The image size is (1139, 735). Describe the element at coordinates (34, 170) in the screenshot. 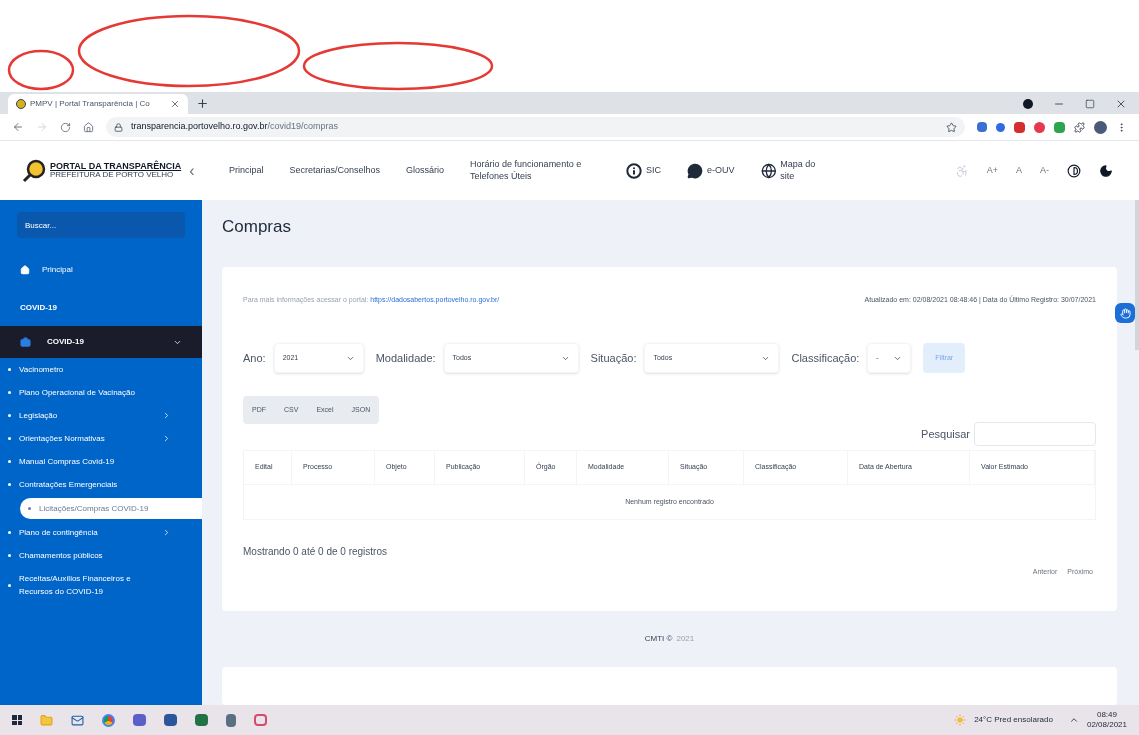

I see `magnifier-logo-icon` at that location.